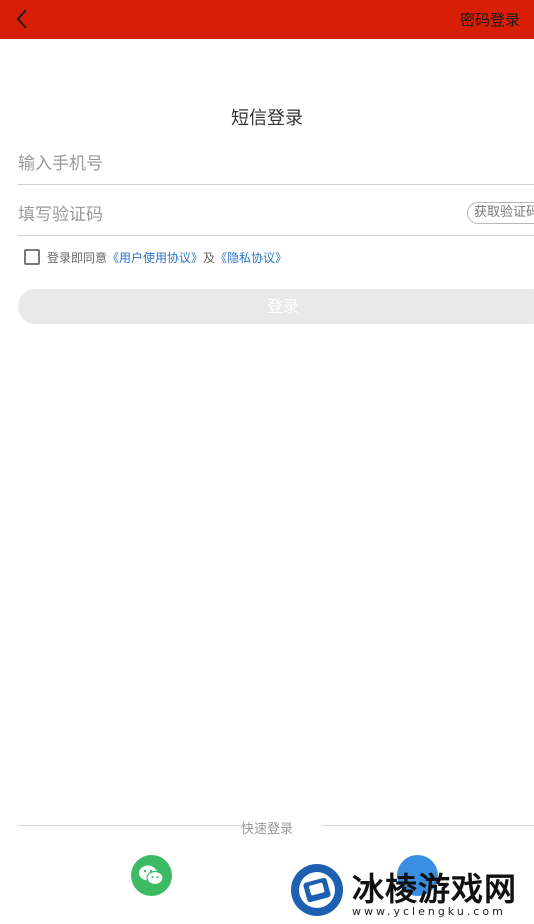 This screenshot has width=534, height=924. What do you see at coordinates (251, 257) in the screenshot?
I see `privacy-policy-link: 《隐私协议》` at bounding box center [251, 257].